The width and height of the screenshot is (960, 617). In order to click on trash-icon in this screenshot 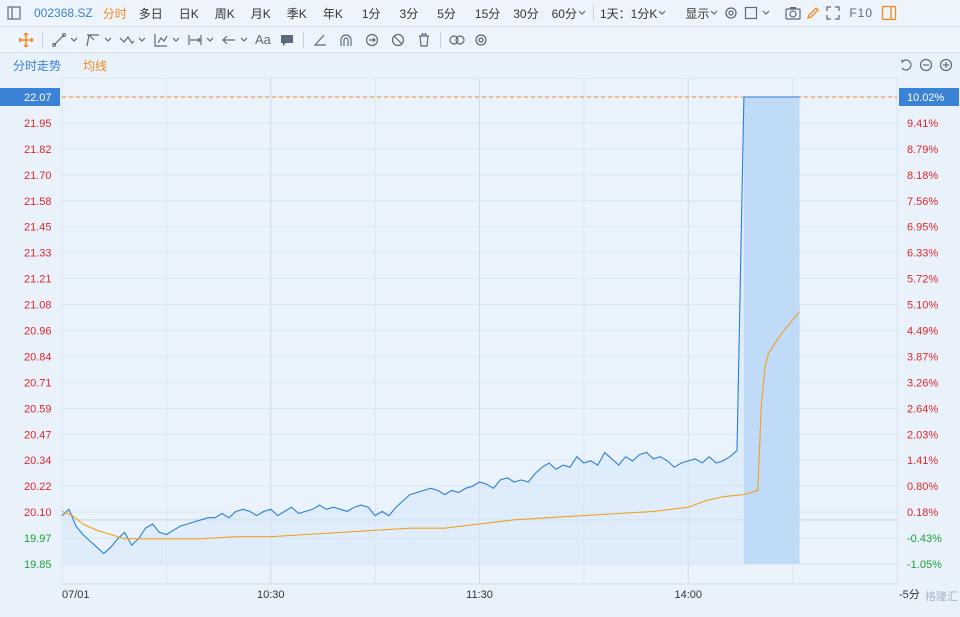, I will do `click(424, 40)`.